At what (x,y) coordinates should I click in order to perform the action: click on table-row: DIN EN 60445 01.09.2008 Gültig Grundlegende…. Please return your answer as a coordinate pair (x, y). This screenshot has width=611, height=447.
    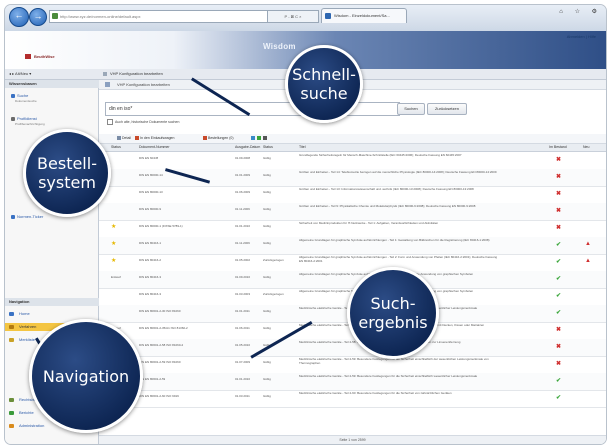
    Looking at the image, I should click on (352, 161).